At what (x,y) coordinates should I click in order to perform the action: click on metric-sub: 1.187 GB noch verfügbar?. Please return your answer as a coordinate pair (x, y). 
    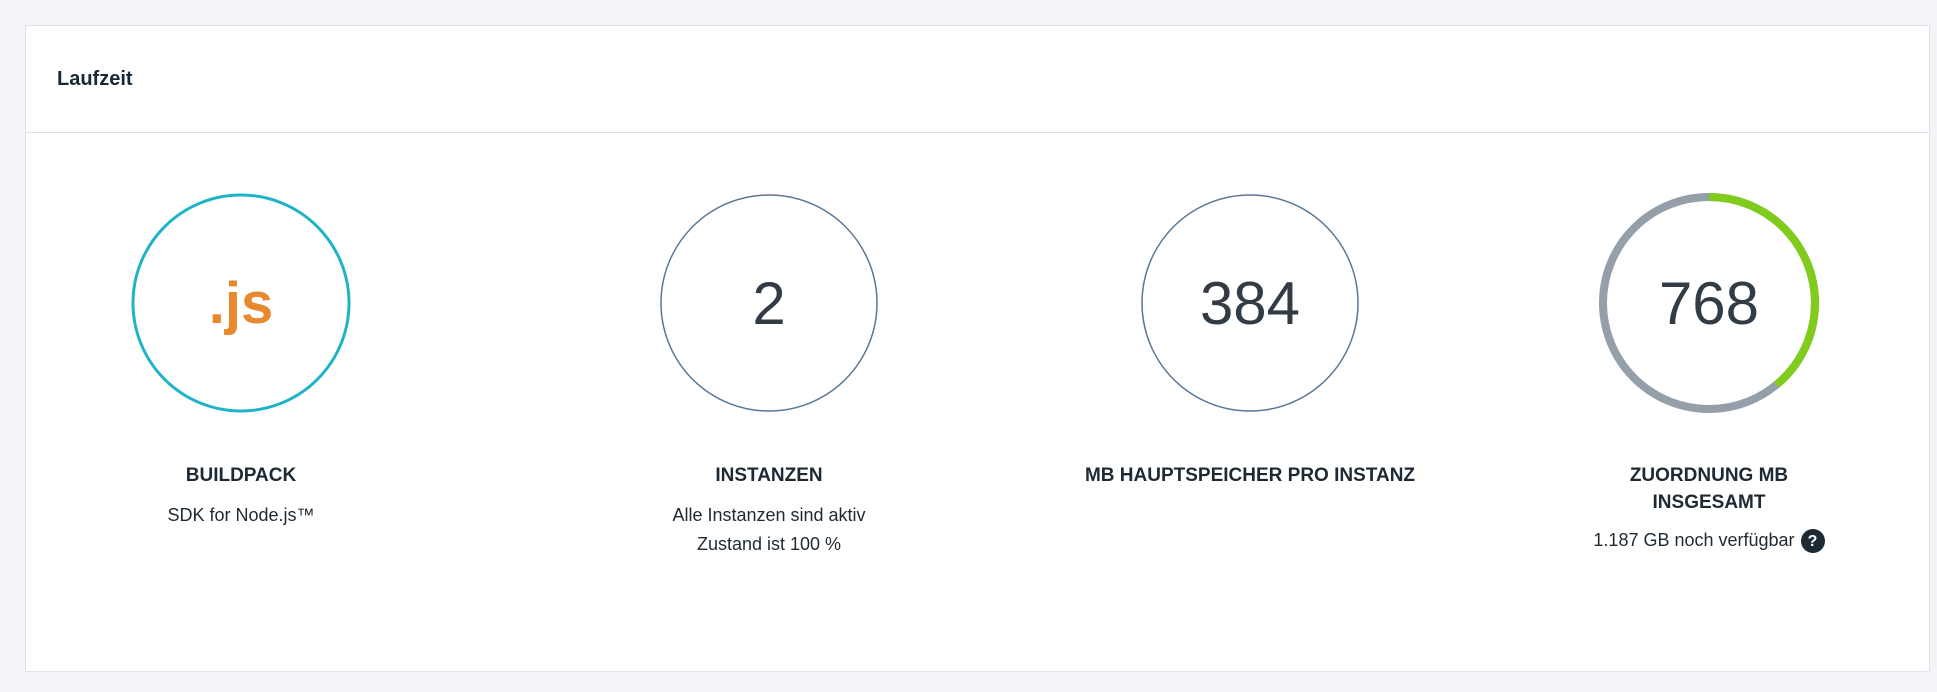
    Looking at the image, I should click on (1709, 540).